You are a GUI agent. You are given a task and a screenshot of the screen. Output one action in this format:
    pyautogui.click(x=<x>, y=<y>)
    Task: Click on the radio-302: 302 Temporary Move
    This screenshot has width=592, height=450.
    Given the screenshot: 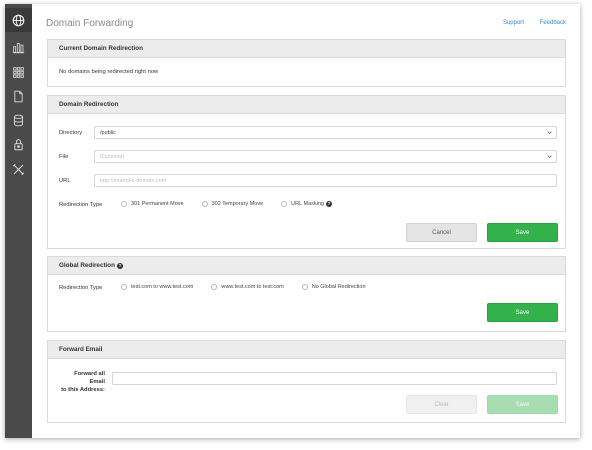 What is the action you would take?
    pyautogui.click(x=232, y=204)
    